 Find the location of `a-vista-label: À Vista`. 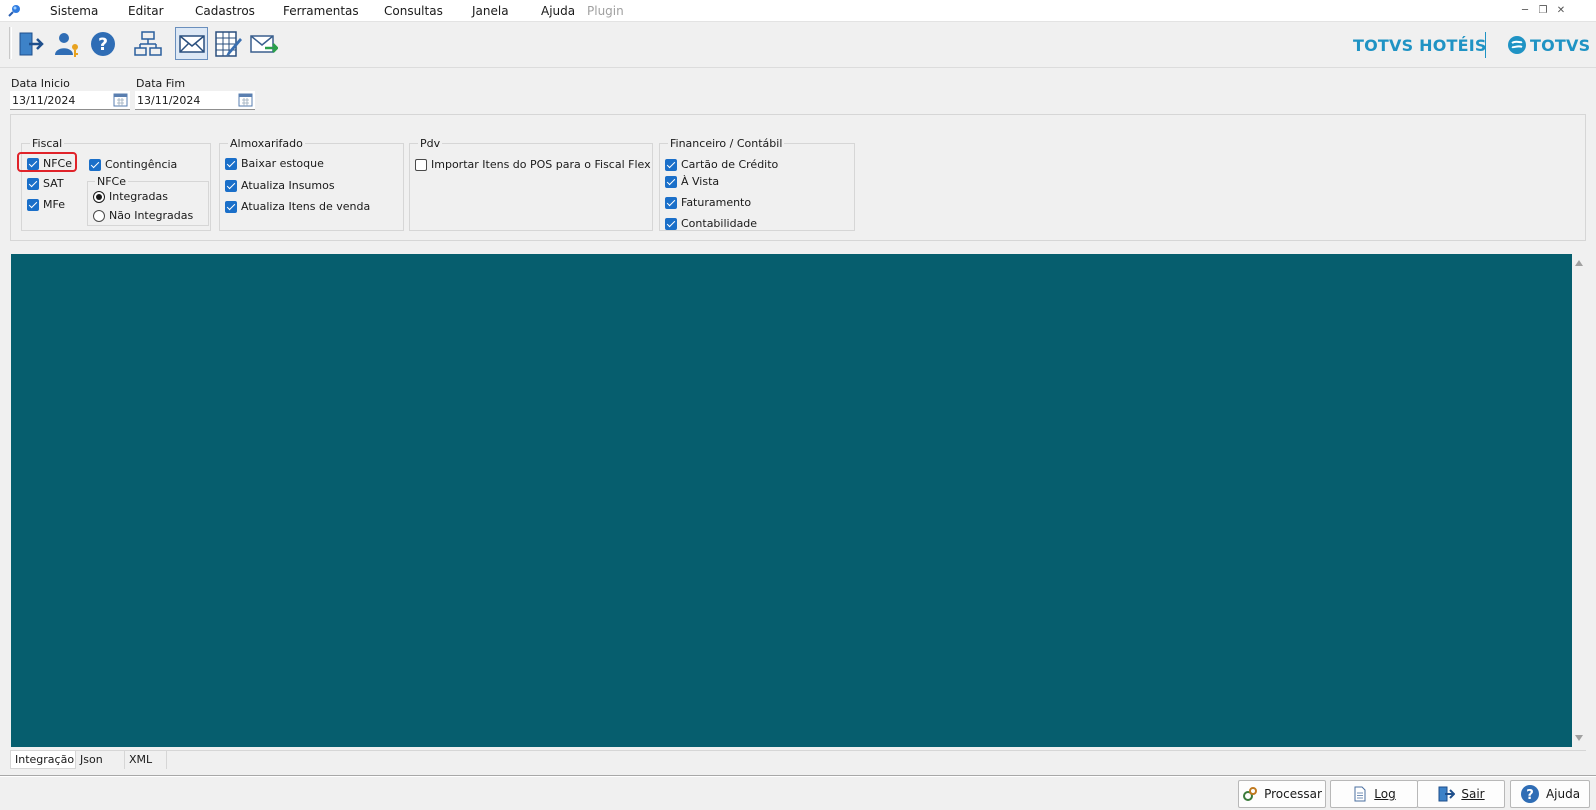

a-vista-label: À Vista is located at coordinates (700, 181).